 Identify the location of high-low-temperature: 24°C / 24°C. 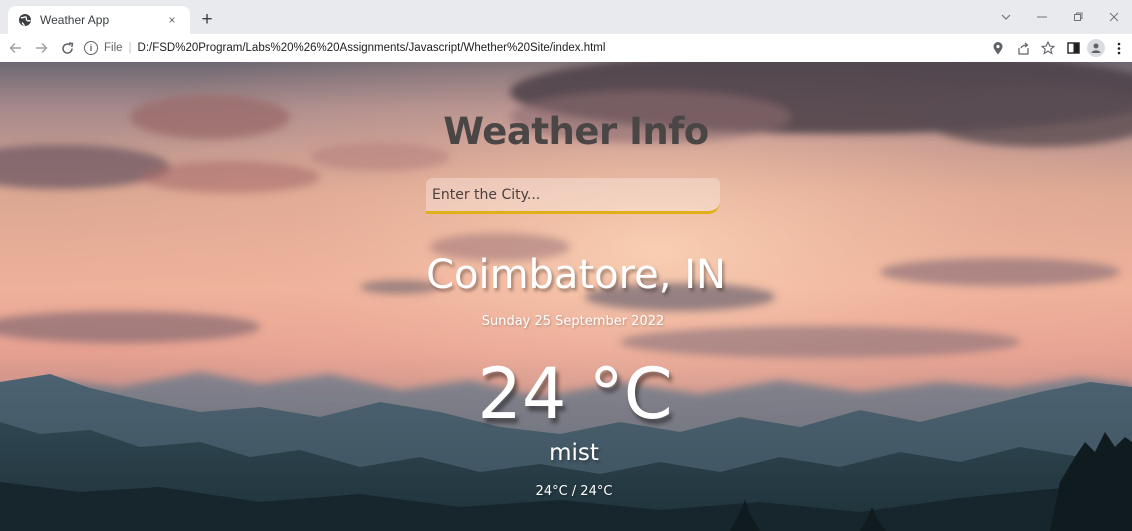
(574, 491).